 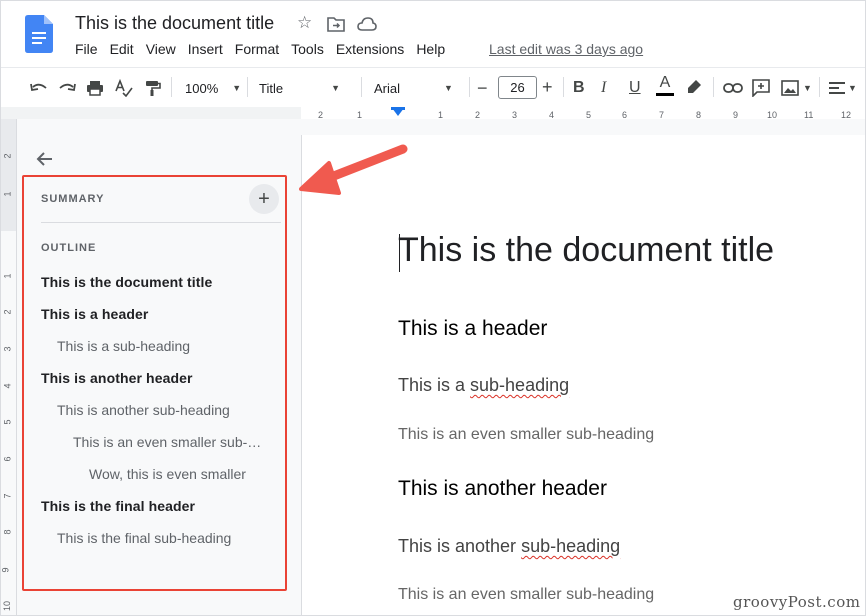 What do you see at coordinates (69, 248) in the screenshot?
I see `outline-heading: OUTLINE` at bounding box center [69, 248].